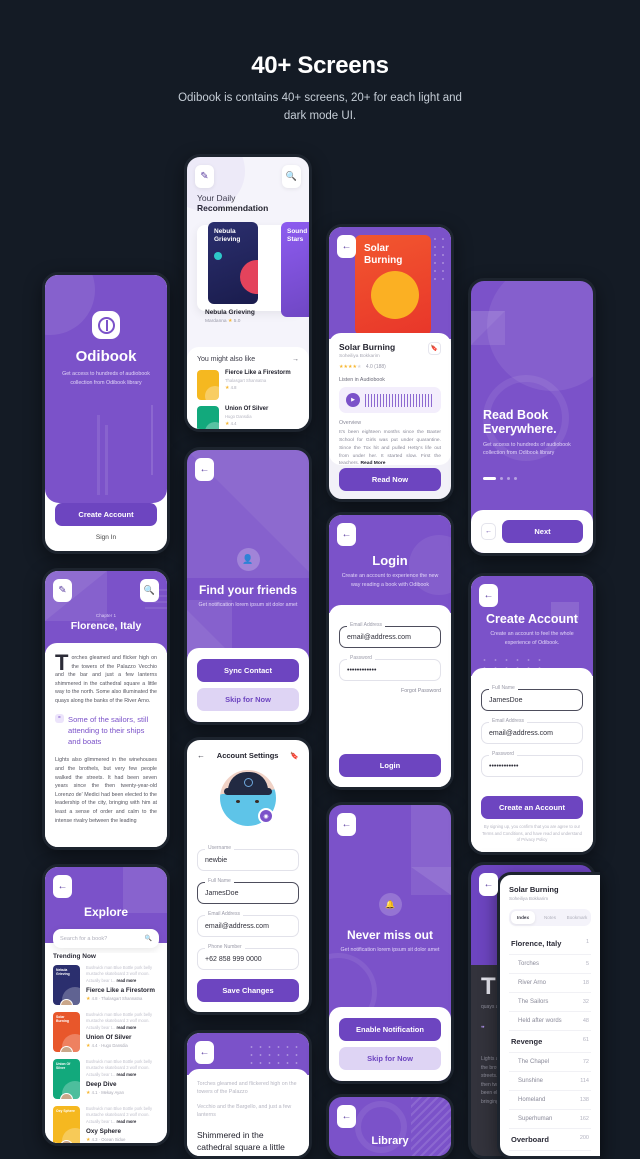 The width and height of the screenshot is (640, 1159). I want to click on search-input: Search for a book? 🔍, so click(106, 938).